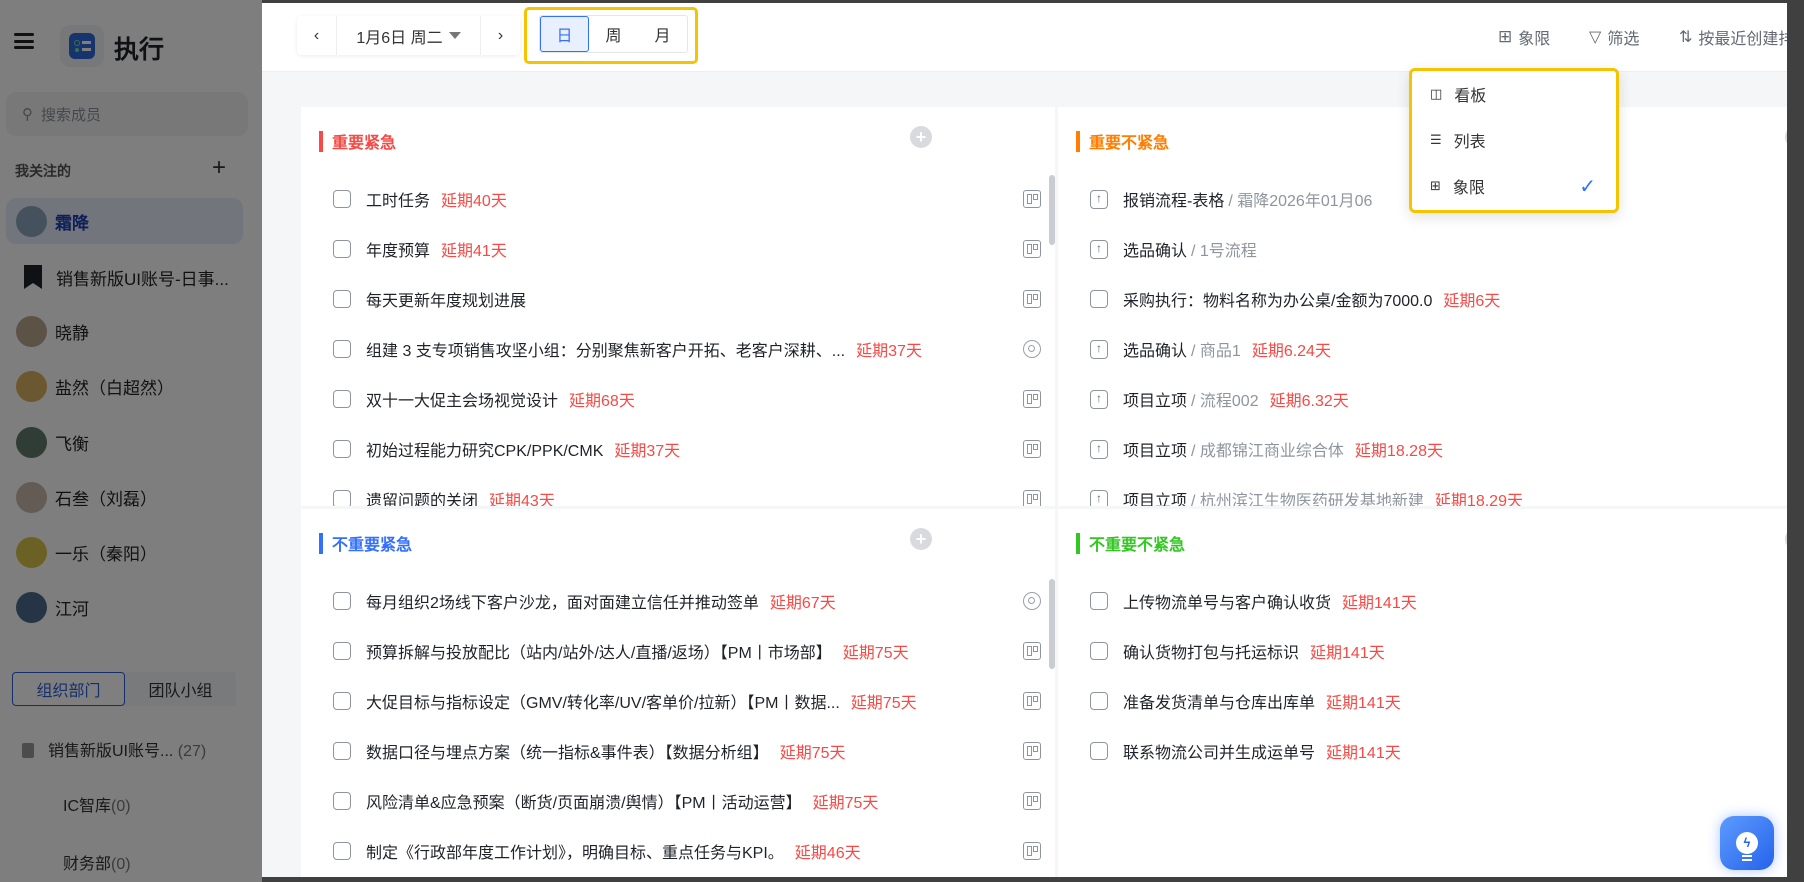  I want to click on task-row: 遗留问题的关闭 延期43天, so click(687, 490).